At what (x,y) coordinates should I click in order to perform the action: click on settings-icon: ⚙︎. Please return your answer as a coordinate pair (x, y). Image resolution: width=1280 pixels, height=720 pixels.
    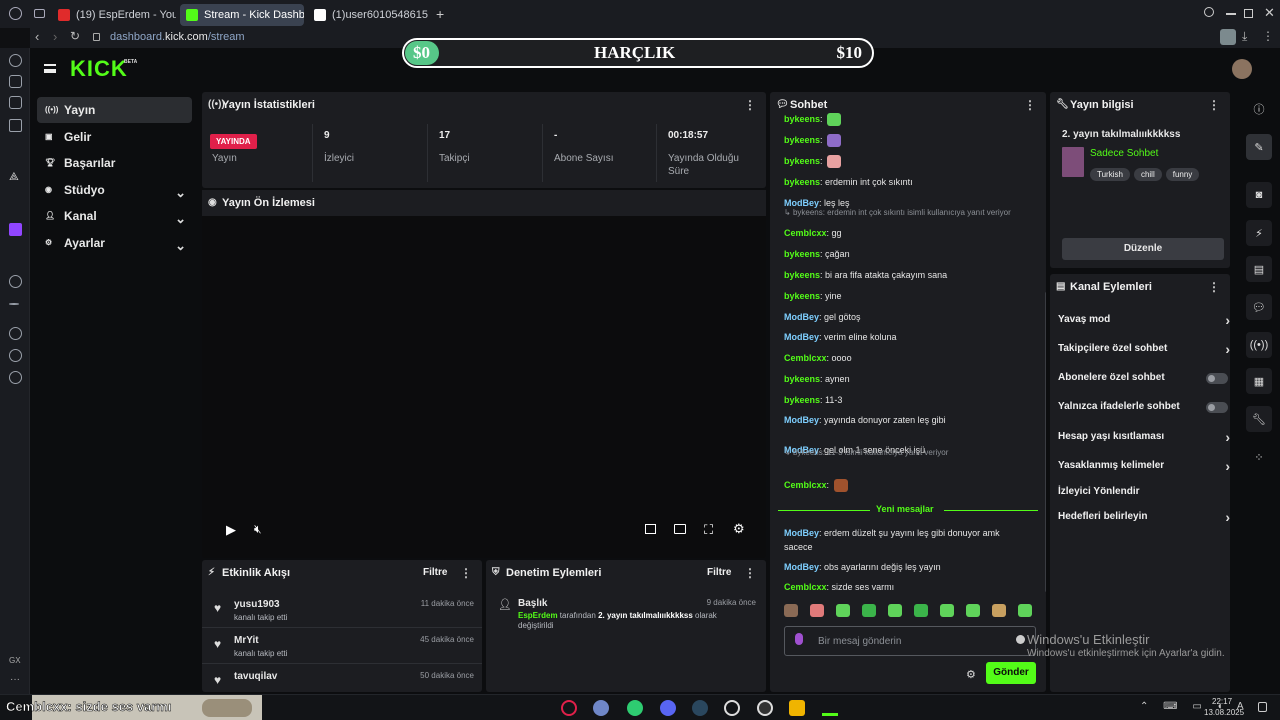
    Looking at the image, I should click on (739, 529).